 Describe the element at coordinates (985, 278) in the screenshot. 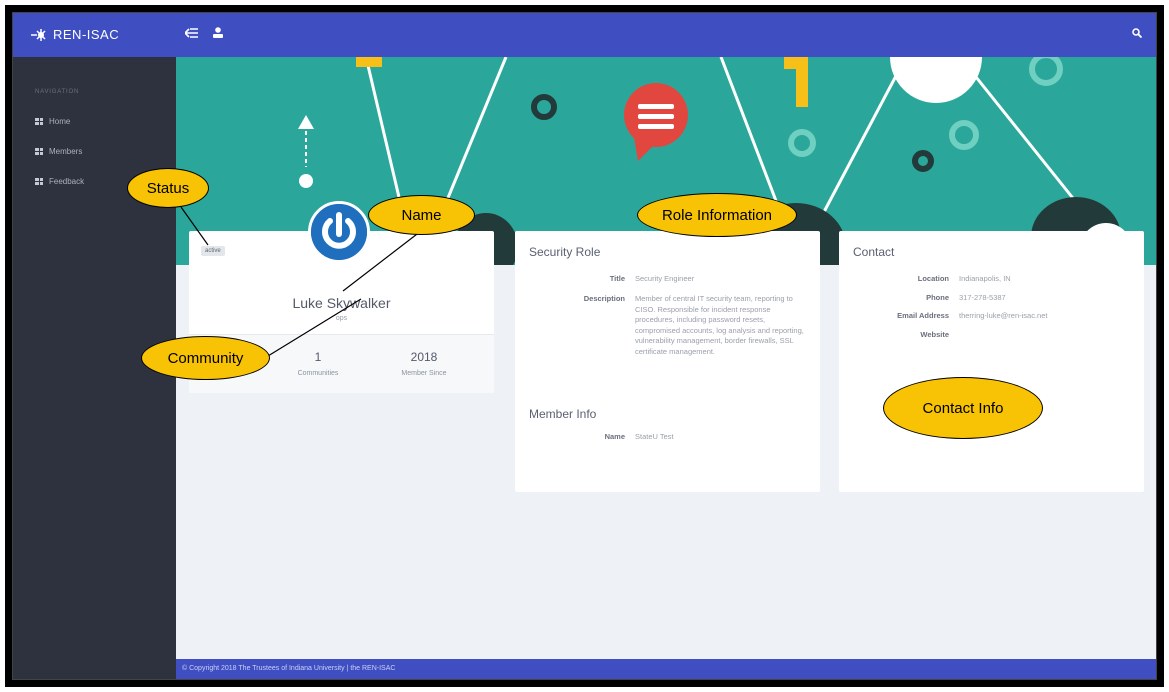

I see `field-value: Indianapolis, IN` at that location.